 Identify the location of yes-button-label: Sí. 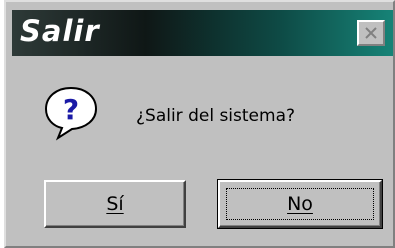
(115, 204).